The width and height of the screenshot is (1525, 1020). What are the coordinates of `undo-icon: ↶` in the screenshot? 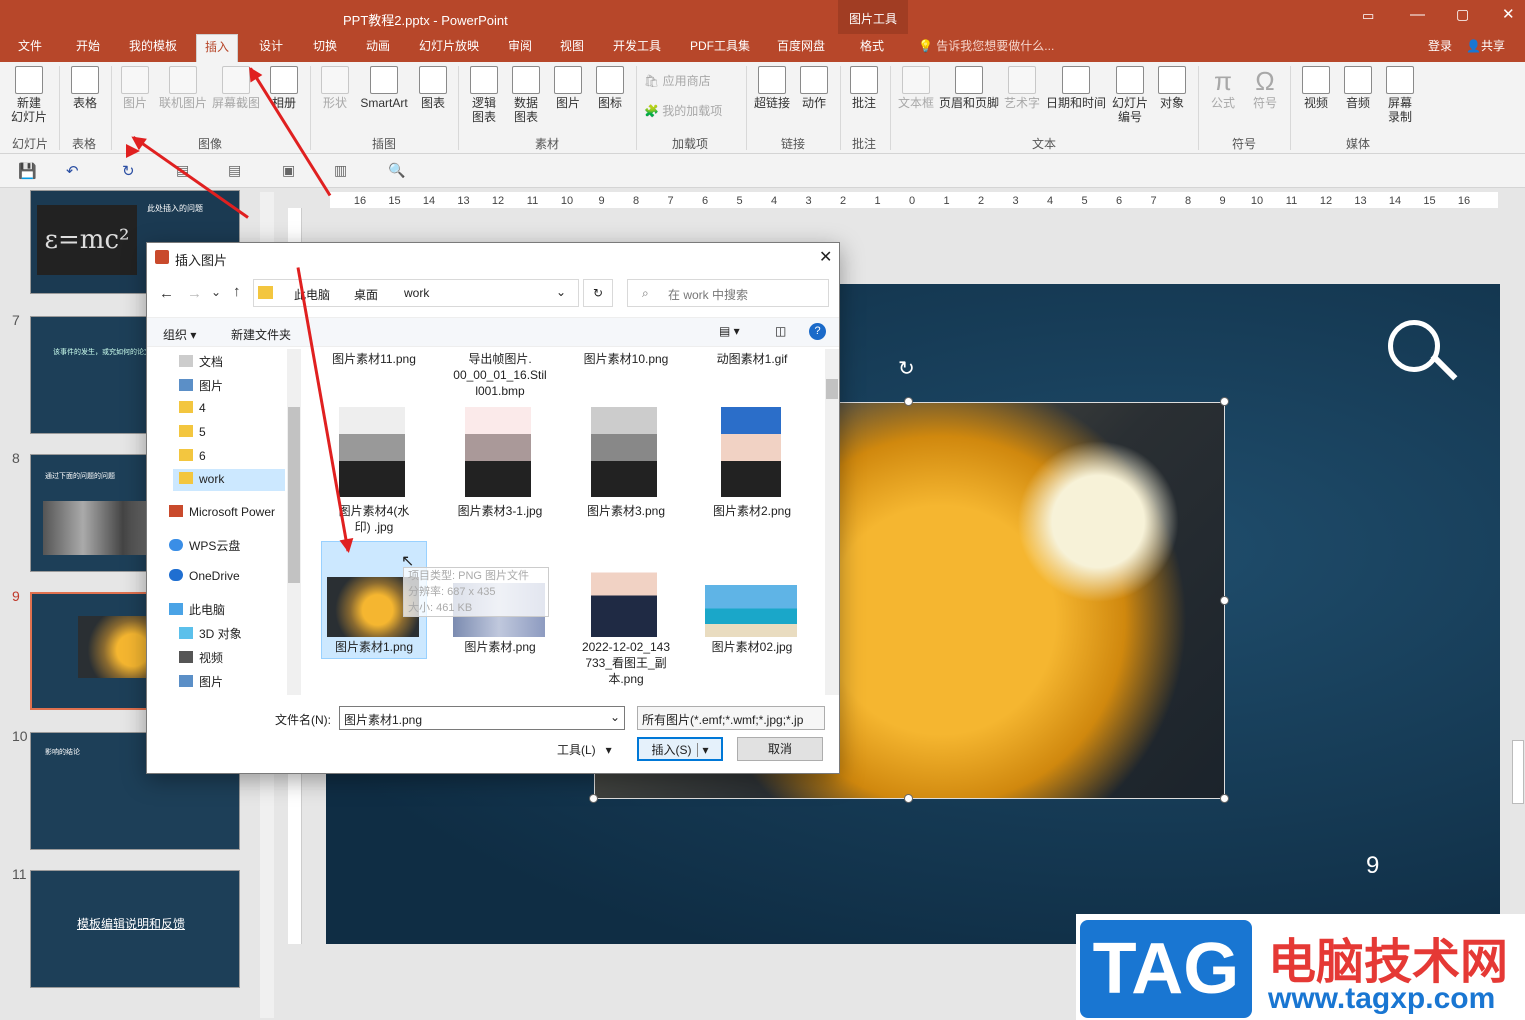 It's located at (72, 171).